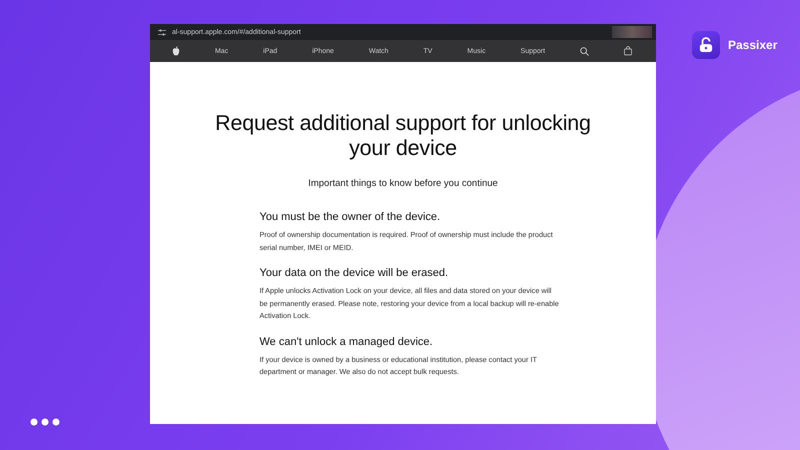 Image resolution: width=800 pixels, height=450 pixels. I want to click on page-subtitle: Important things to know before you continue, so click(403, 183).